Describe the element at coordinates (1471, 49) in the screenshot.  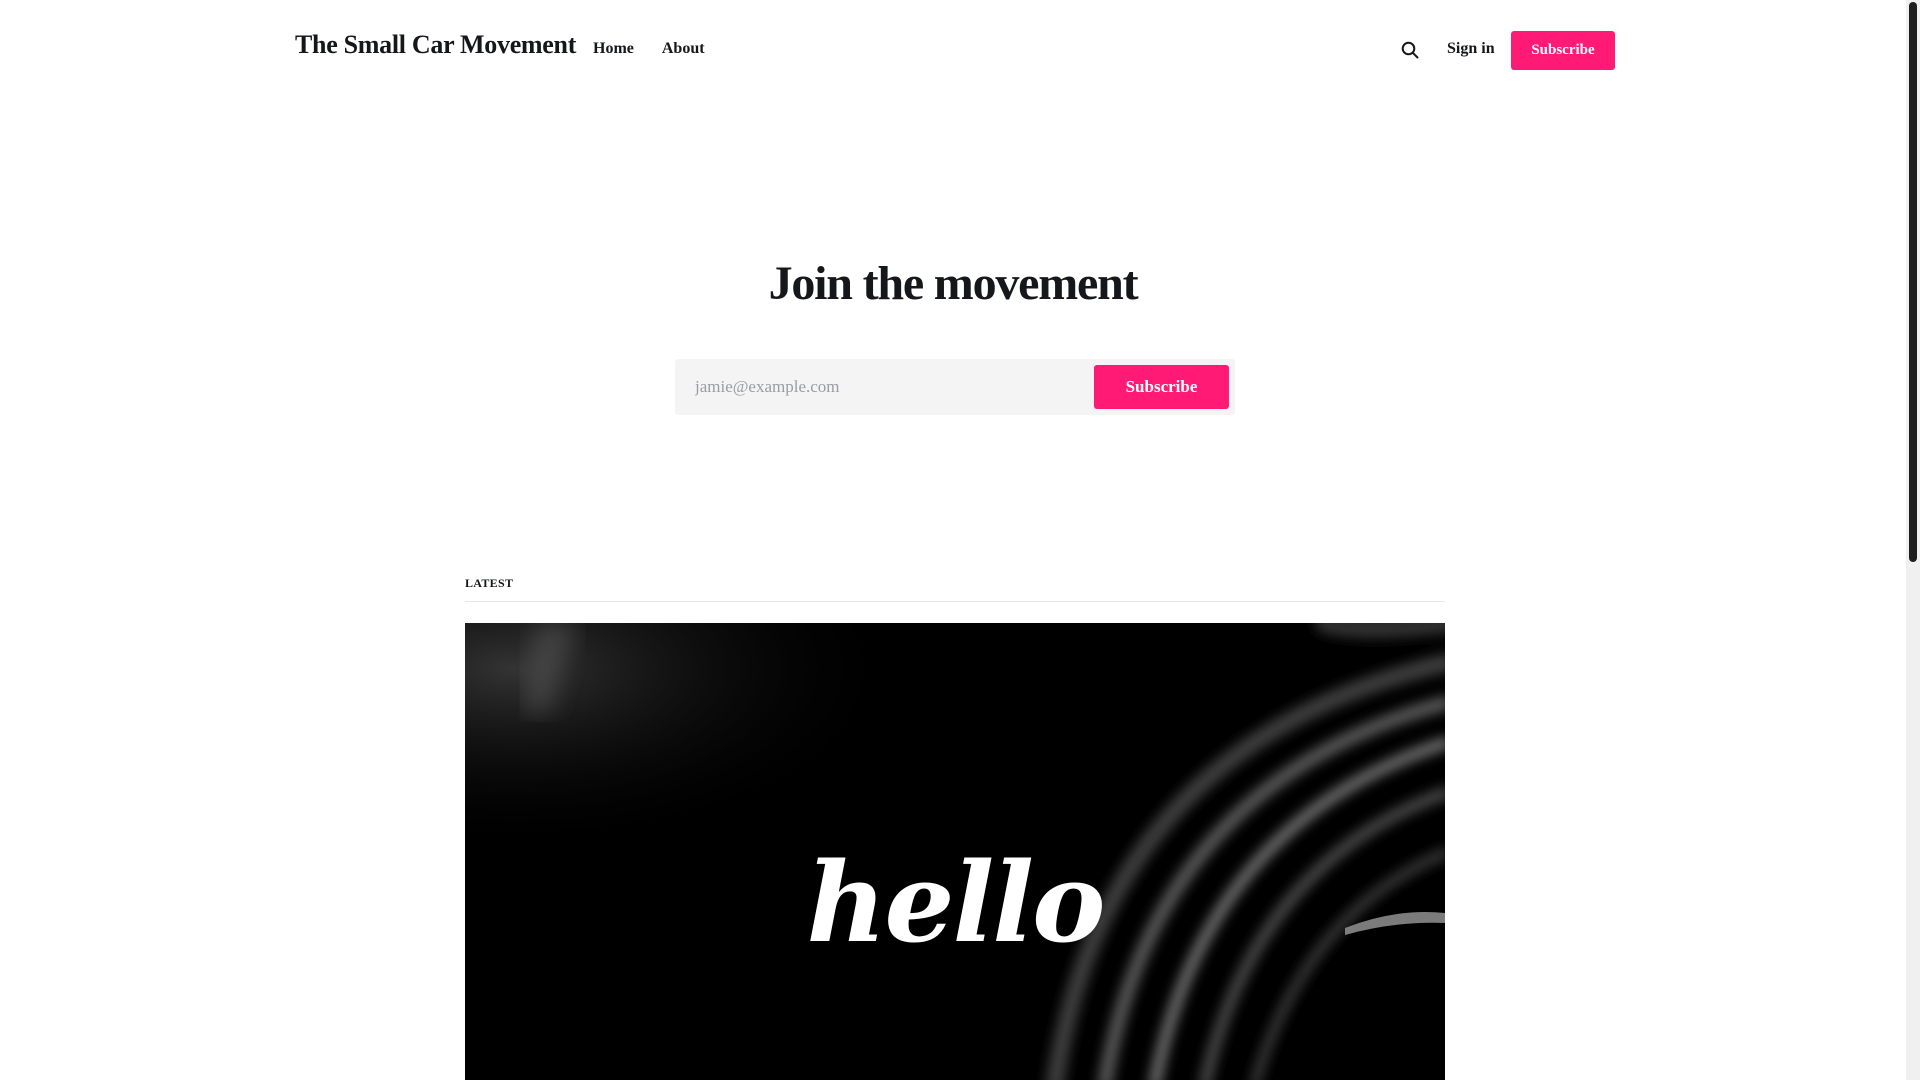
I see `sign-in-link: Sign in` at that location.